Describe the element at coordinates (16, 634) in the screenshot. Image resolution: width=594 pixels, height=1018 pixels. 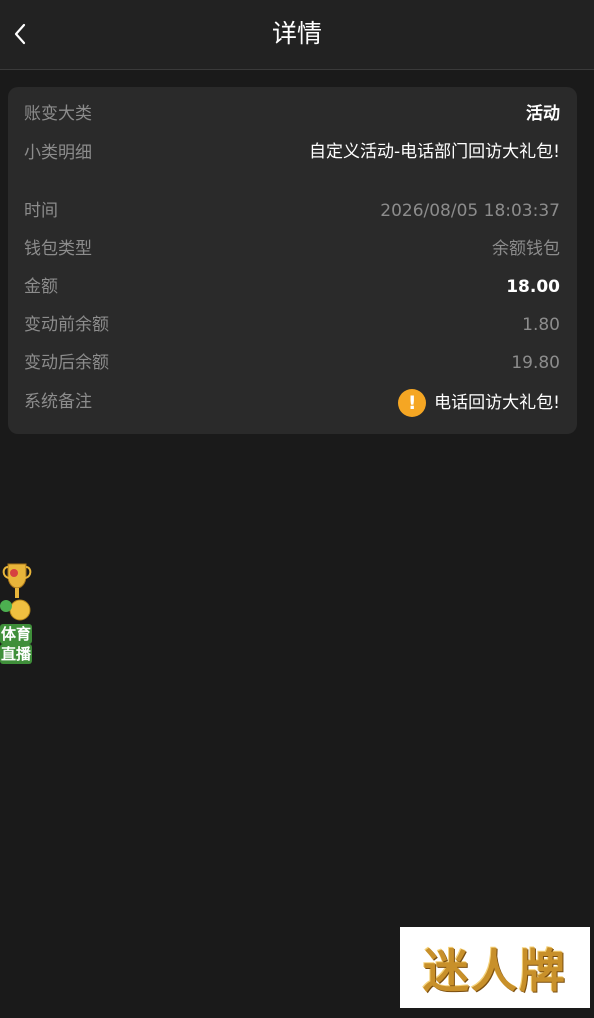
I see `badge-line-1: 体育` at that location.